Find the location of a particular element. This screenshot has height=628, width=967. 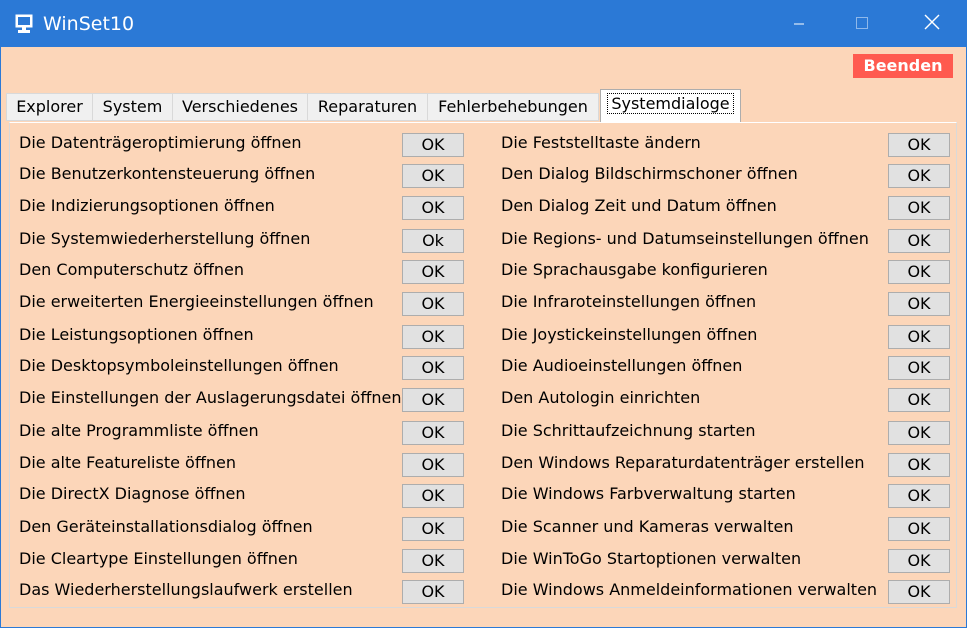

item-label: Den Dialog Bildschirmschoner öffnen is located at coordinates (649, 173).